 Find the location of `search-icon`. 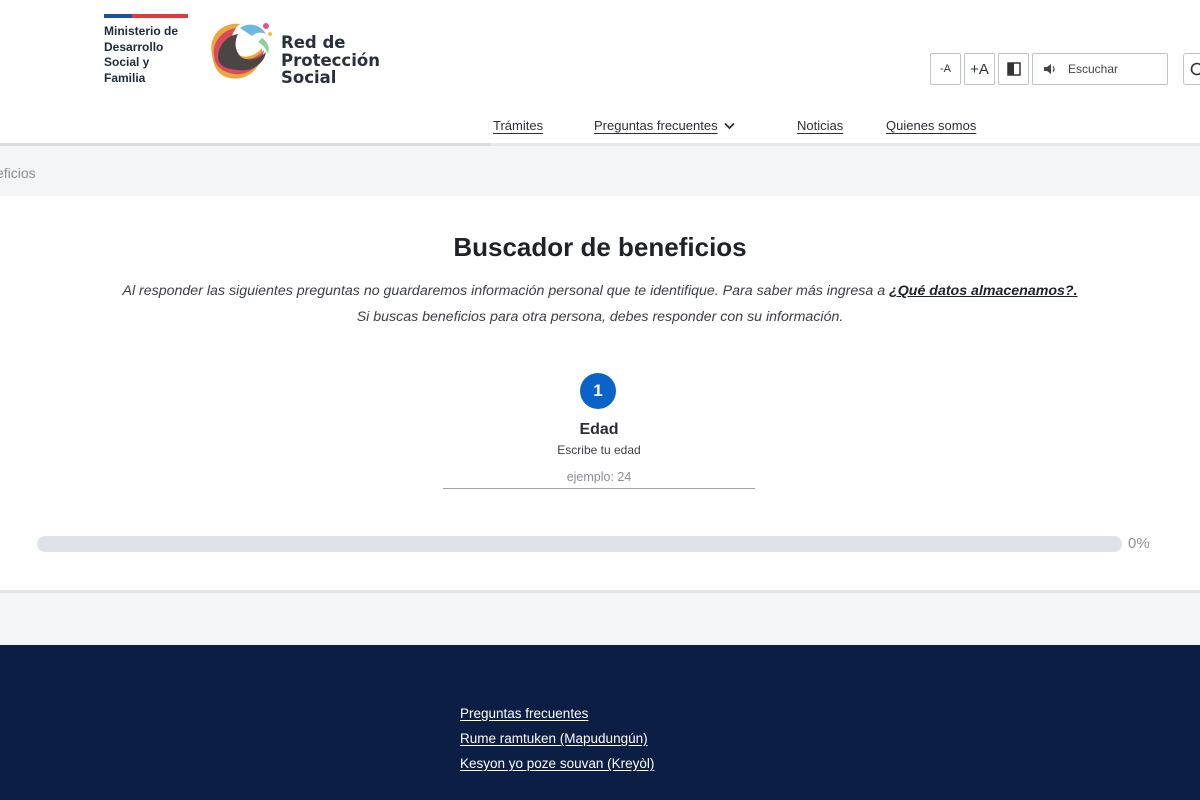

search-icon is located at coordinates (1195, 69).